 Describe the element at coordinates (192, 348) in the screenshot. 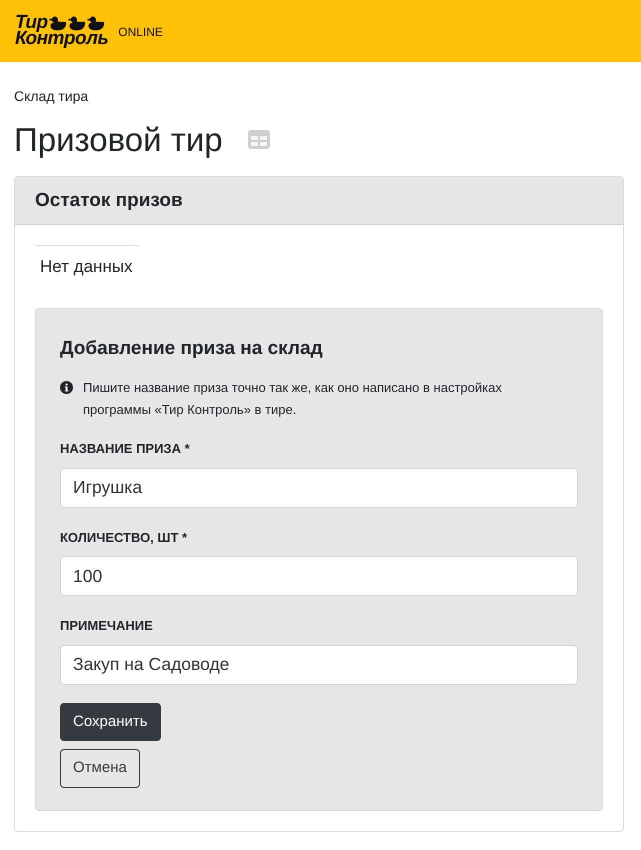

I see `form-title: Добавление приза на склад` at that location.